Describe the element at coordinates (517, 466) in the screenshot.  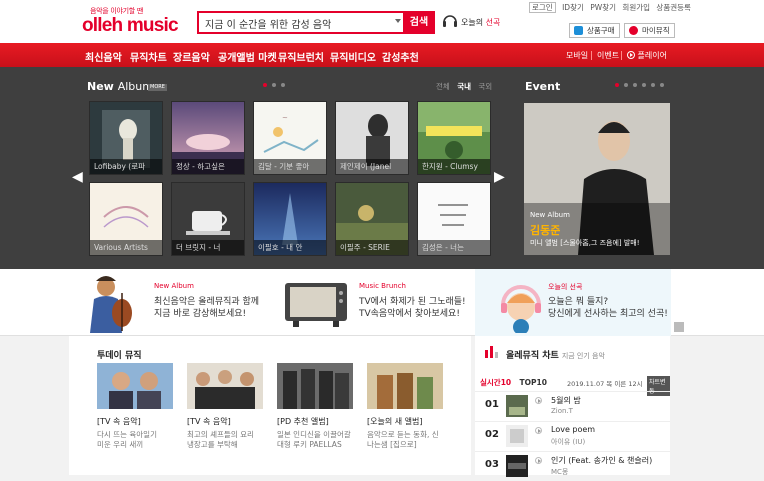
I see `chart-thumbnail` at that location.